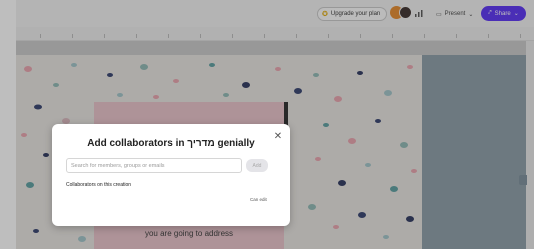 The width and height of the screenshot is (534, 249). What do you see at coordinates (258, 199) in the screenshot?
I see `permission-dropdown: Can edit` at bounding box center [258, 199].